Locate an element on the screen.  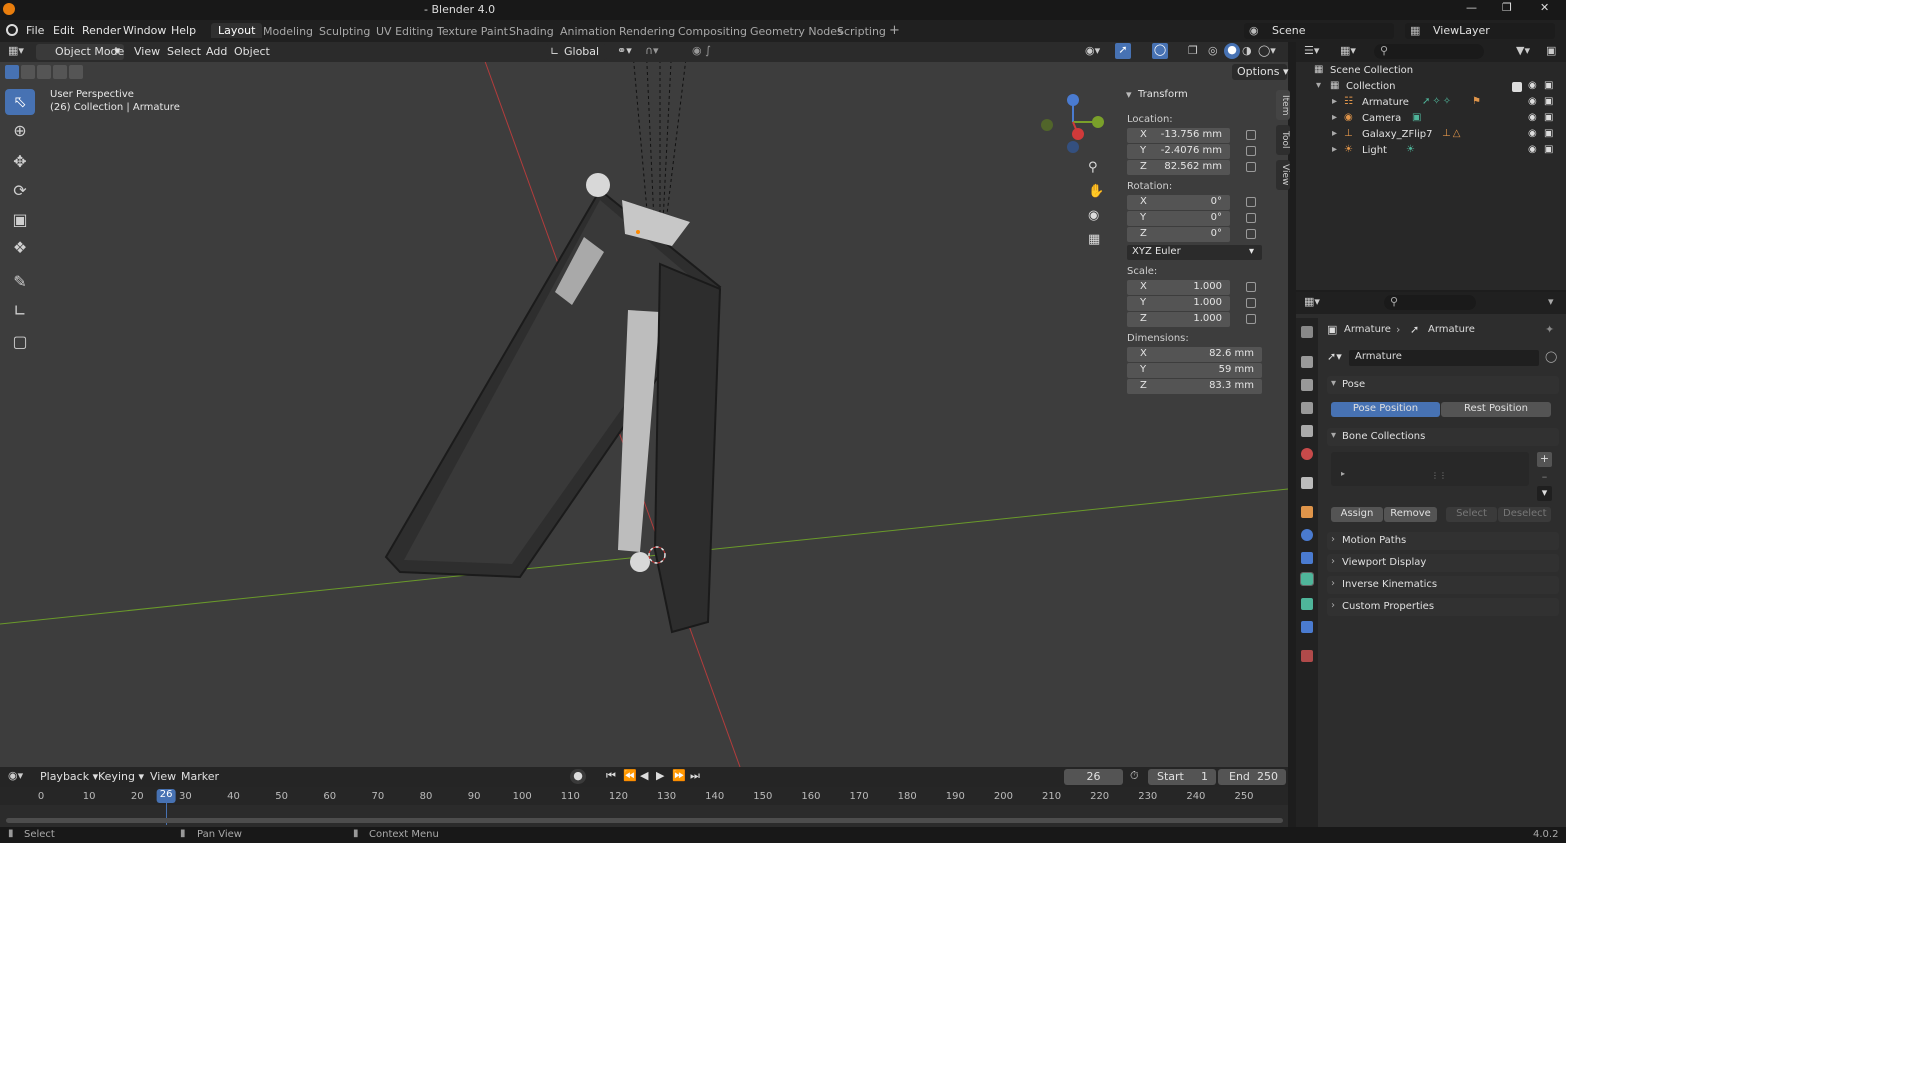
jump-end-icon: ⏭ is located at coordinates (695, 776).